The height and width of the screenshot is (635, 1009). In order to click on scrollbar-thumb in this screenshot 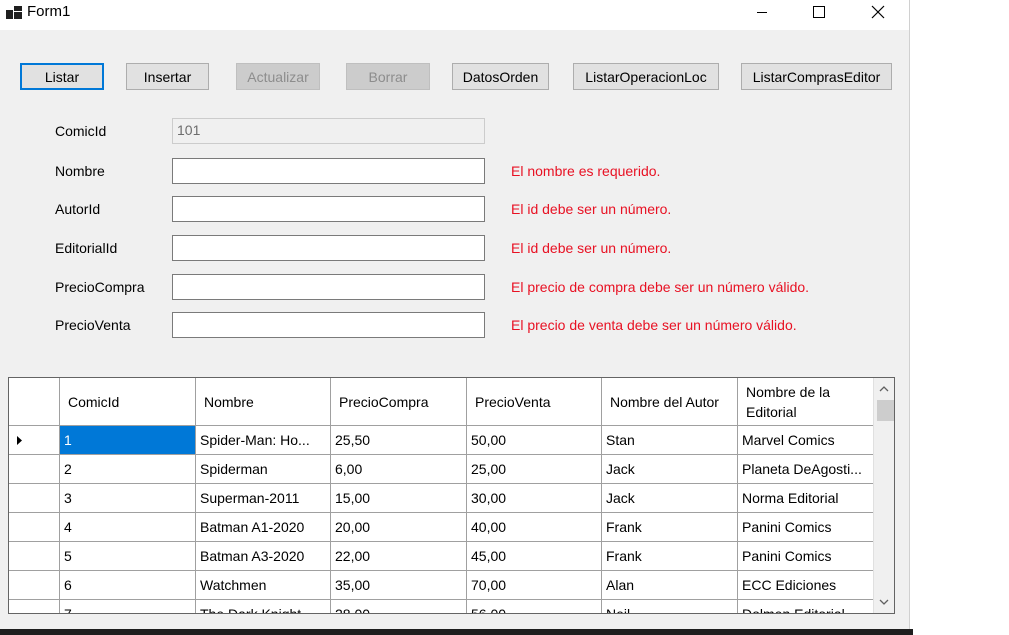, I will do `click(885, 410)`.